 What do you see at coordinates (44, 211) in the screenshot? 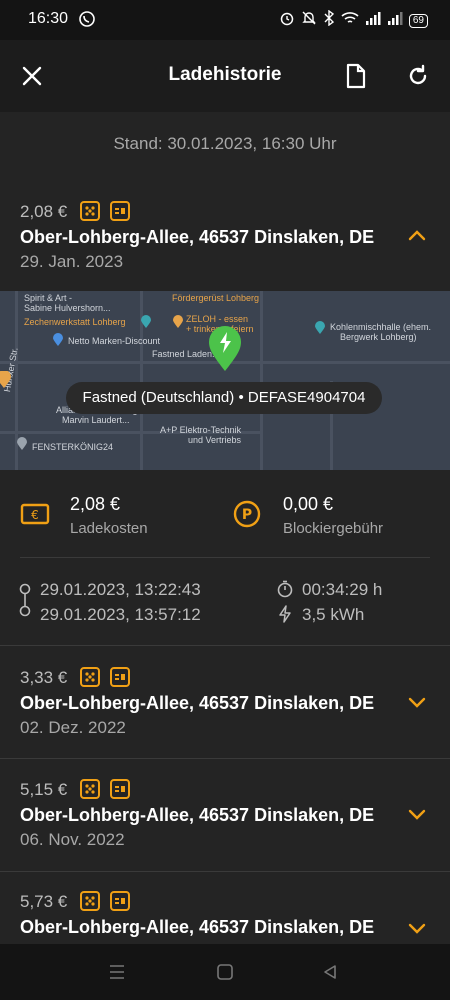
I see `entry-price: 2,08 €` at bounding box center [44, 211].